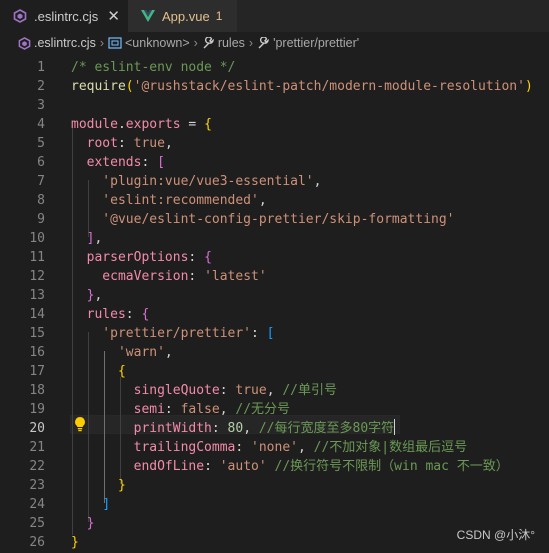  Describe the element at coordinates (274, 371) in the screenshot. I see `code-line: 17 {` at that location.